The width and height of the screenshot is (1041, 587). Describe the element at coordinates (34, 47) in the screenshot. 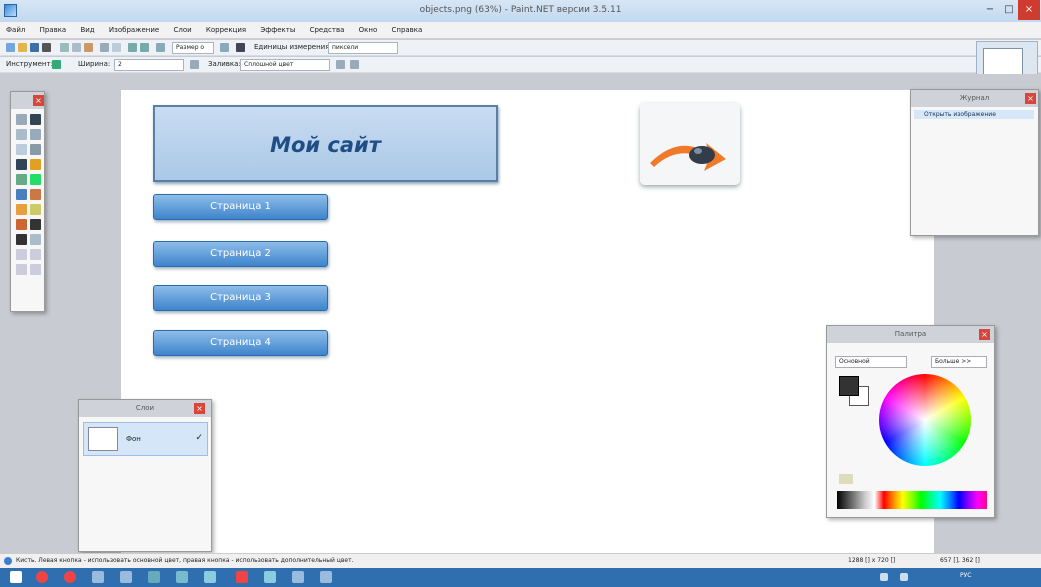

I see `save-icon` at that location.